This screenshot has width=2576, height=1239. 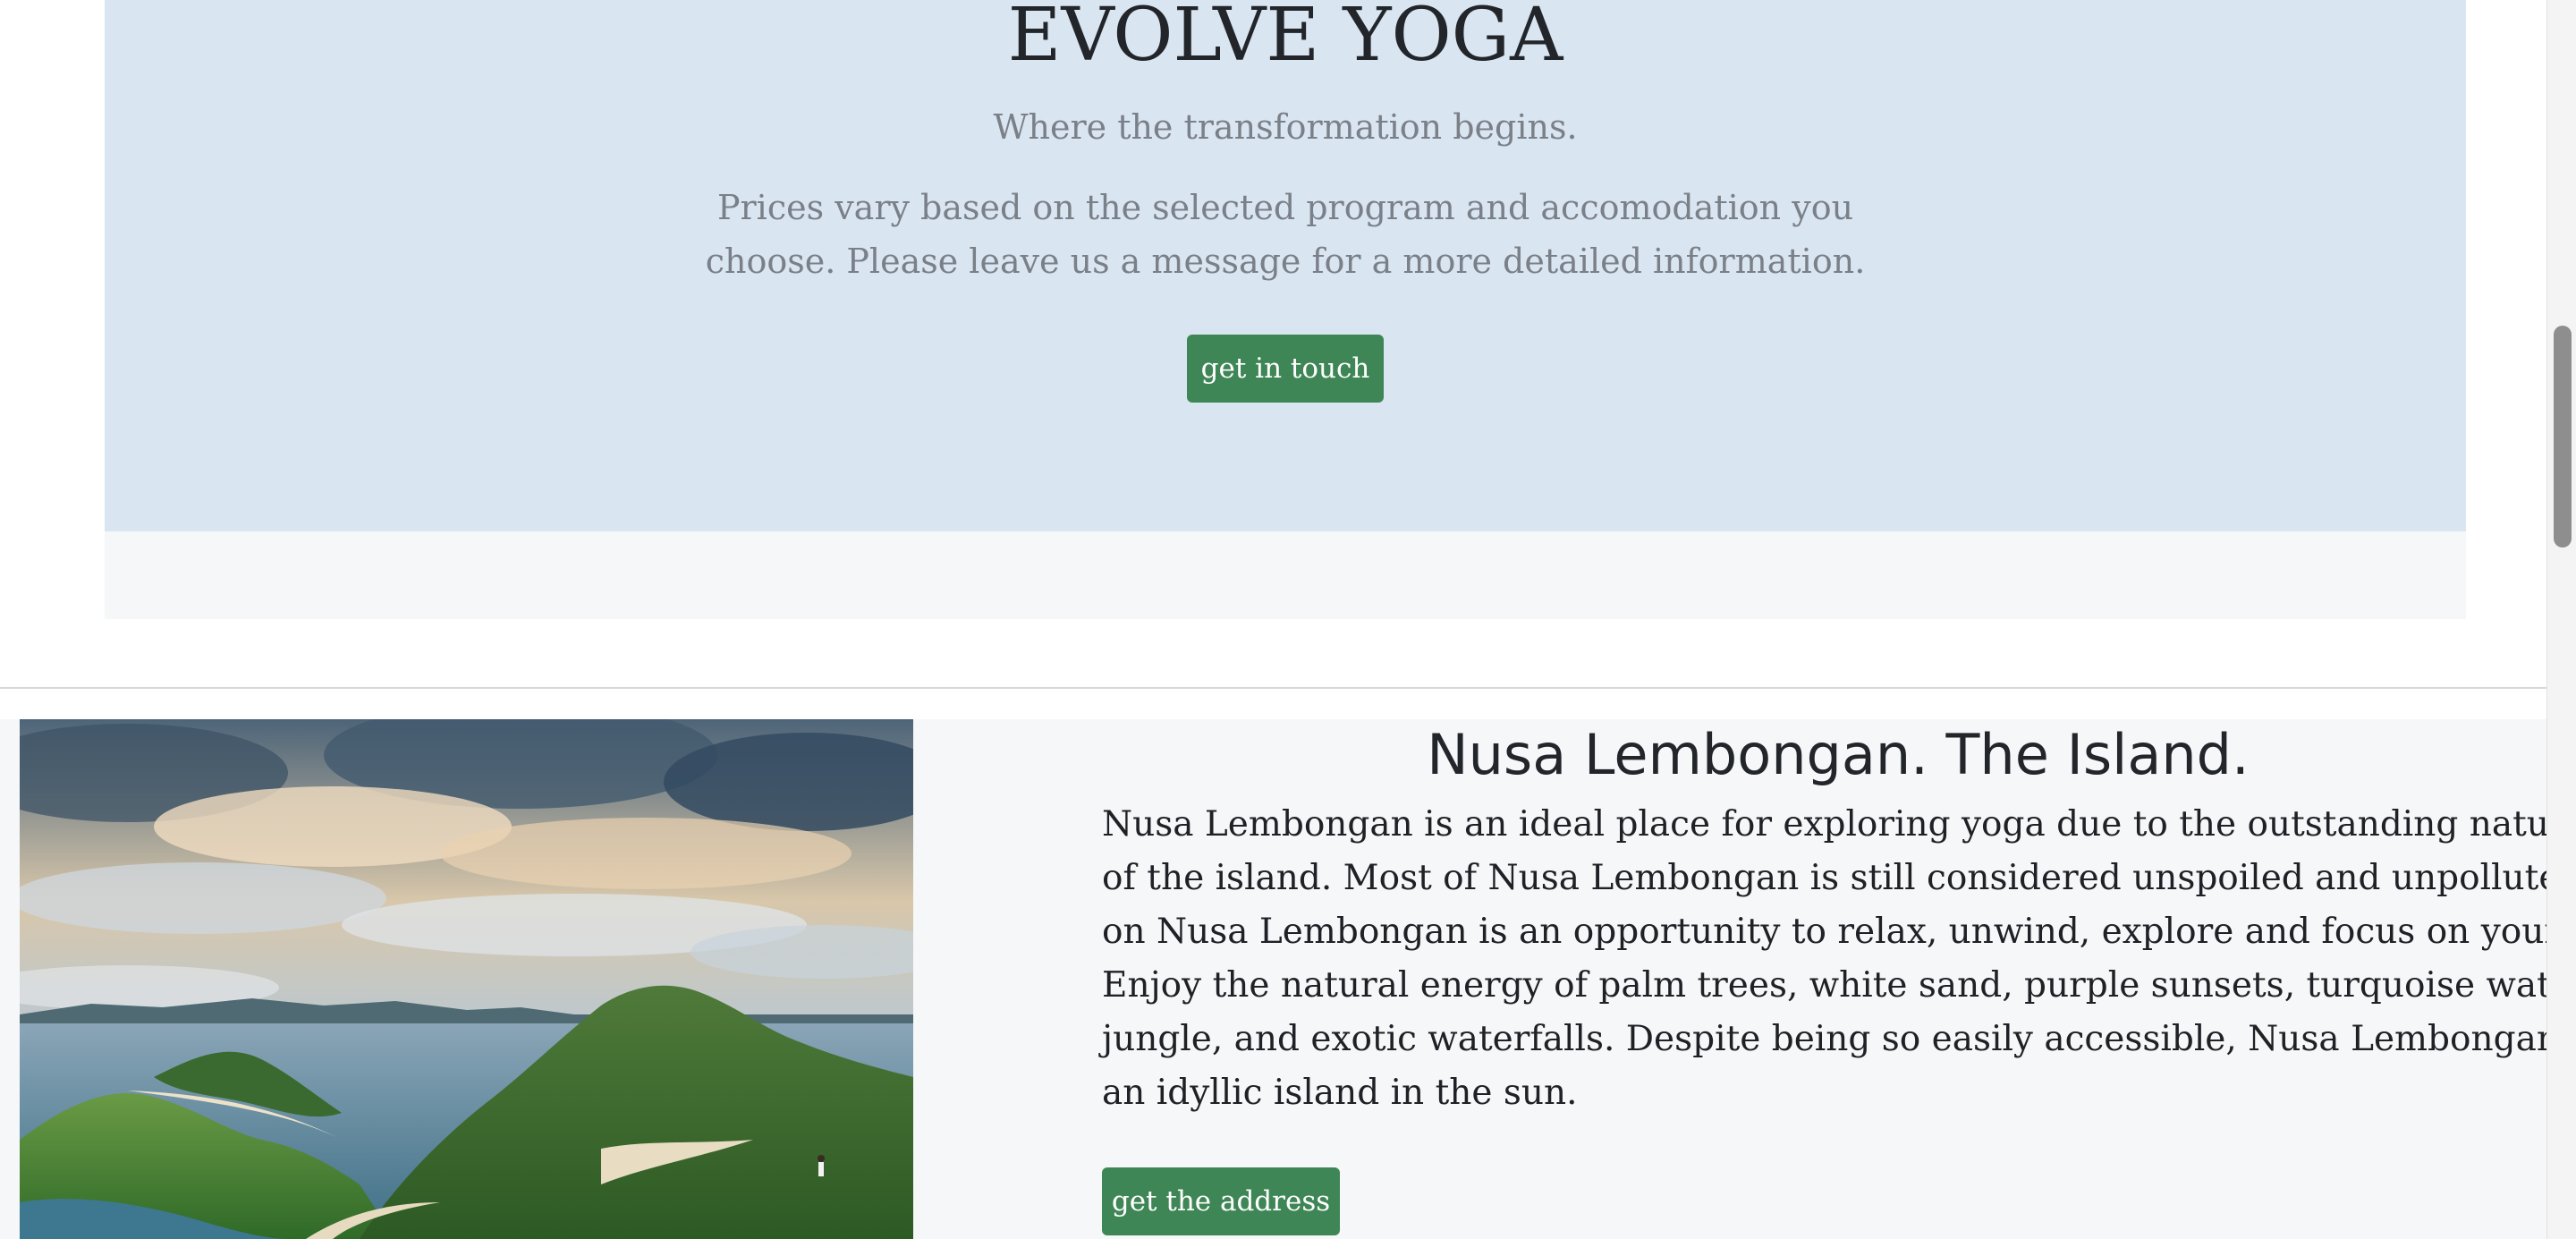 What do you see at coordinates (1285, 39) in the screenshot?
I see `hero-title: EVOLVE YOGA` at bounding box center [1285, 39].